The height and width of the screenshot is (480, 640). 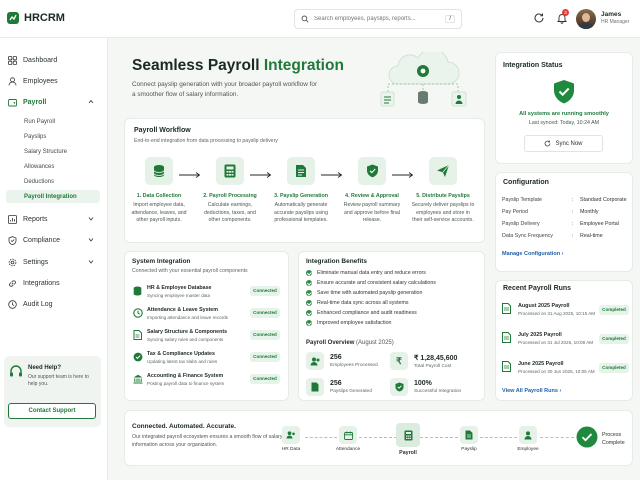 What do you see at coordinates (53, 196) in the screenshot?
I see `sidebar-sub-payroll-integration: Payroll Integration` at bounding box center [53, 196].